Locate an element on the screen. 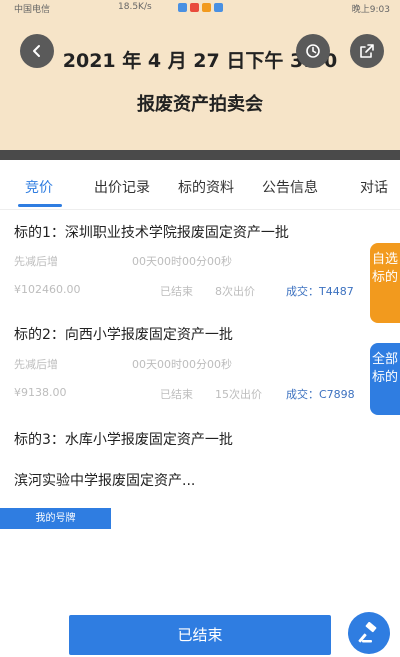 The image size is (400, 657). ended-button: 已结束 is located at coordinates (200, 635).